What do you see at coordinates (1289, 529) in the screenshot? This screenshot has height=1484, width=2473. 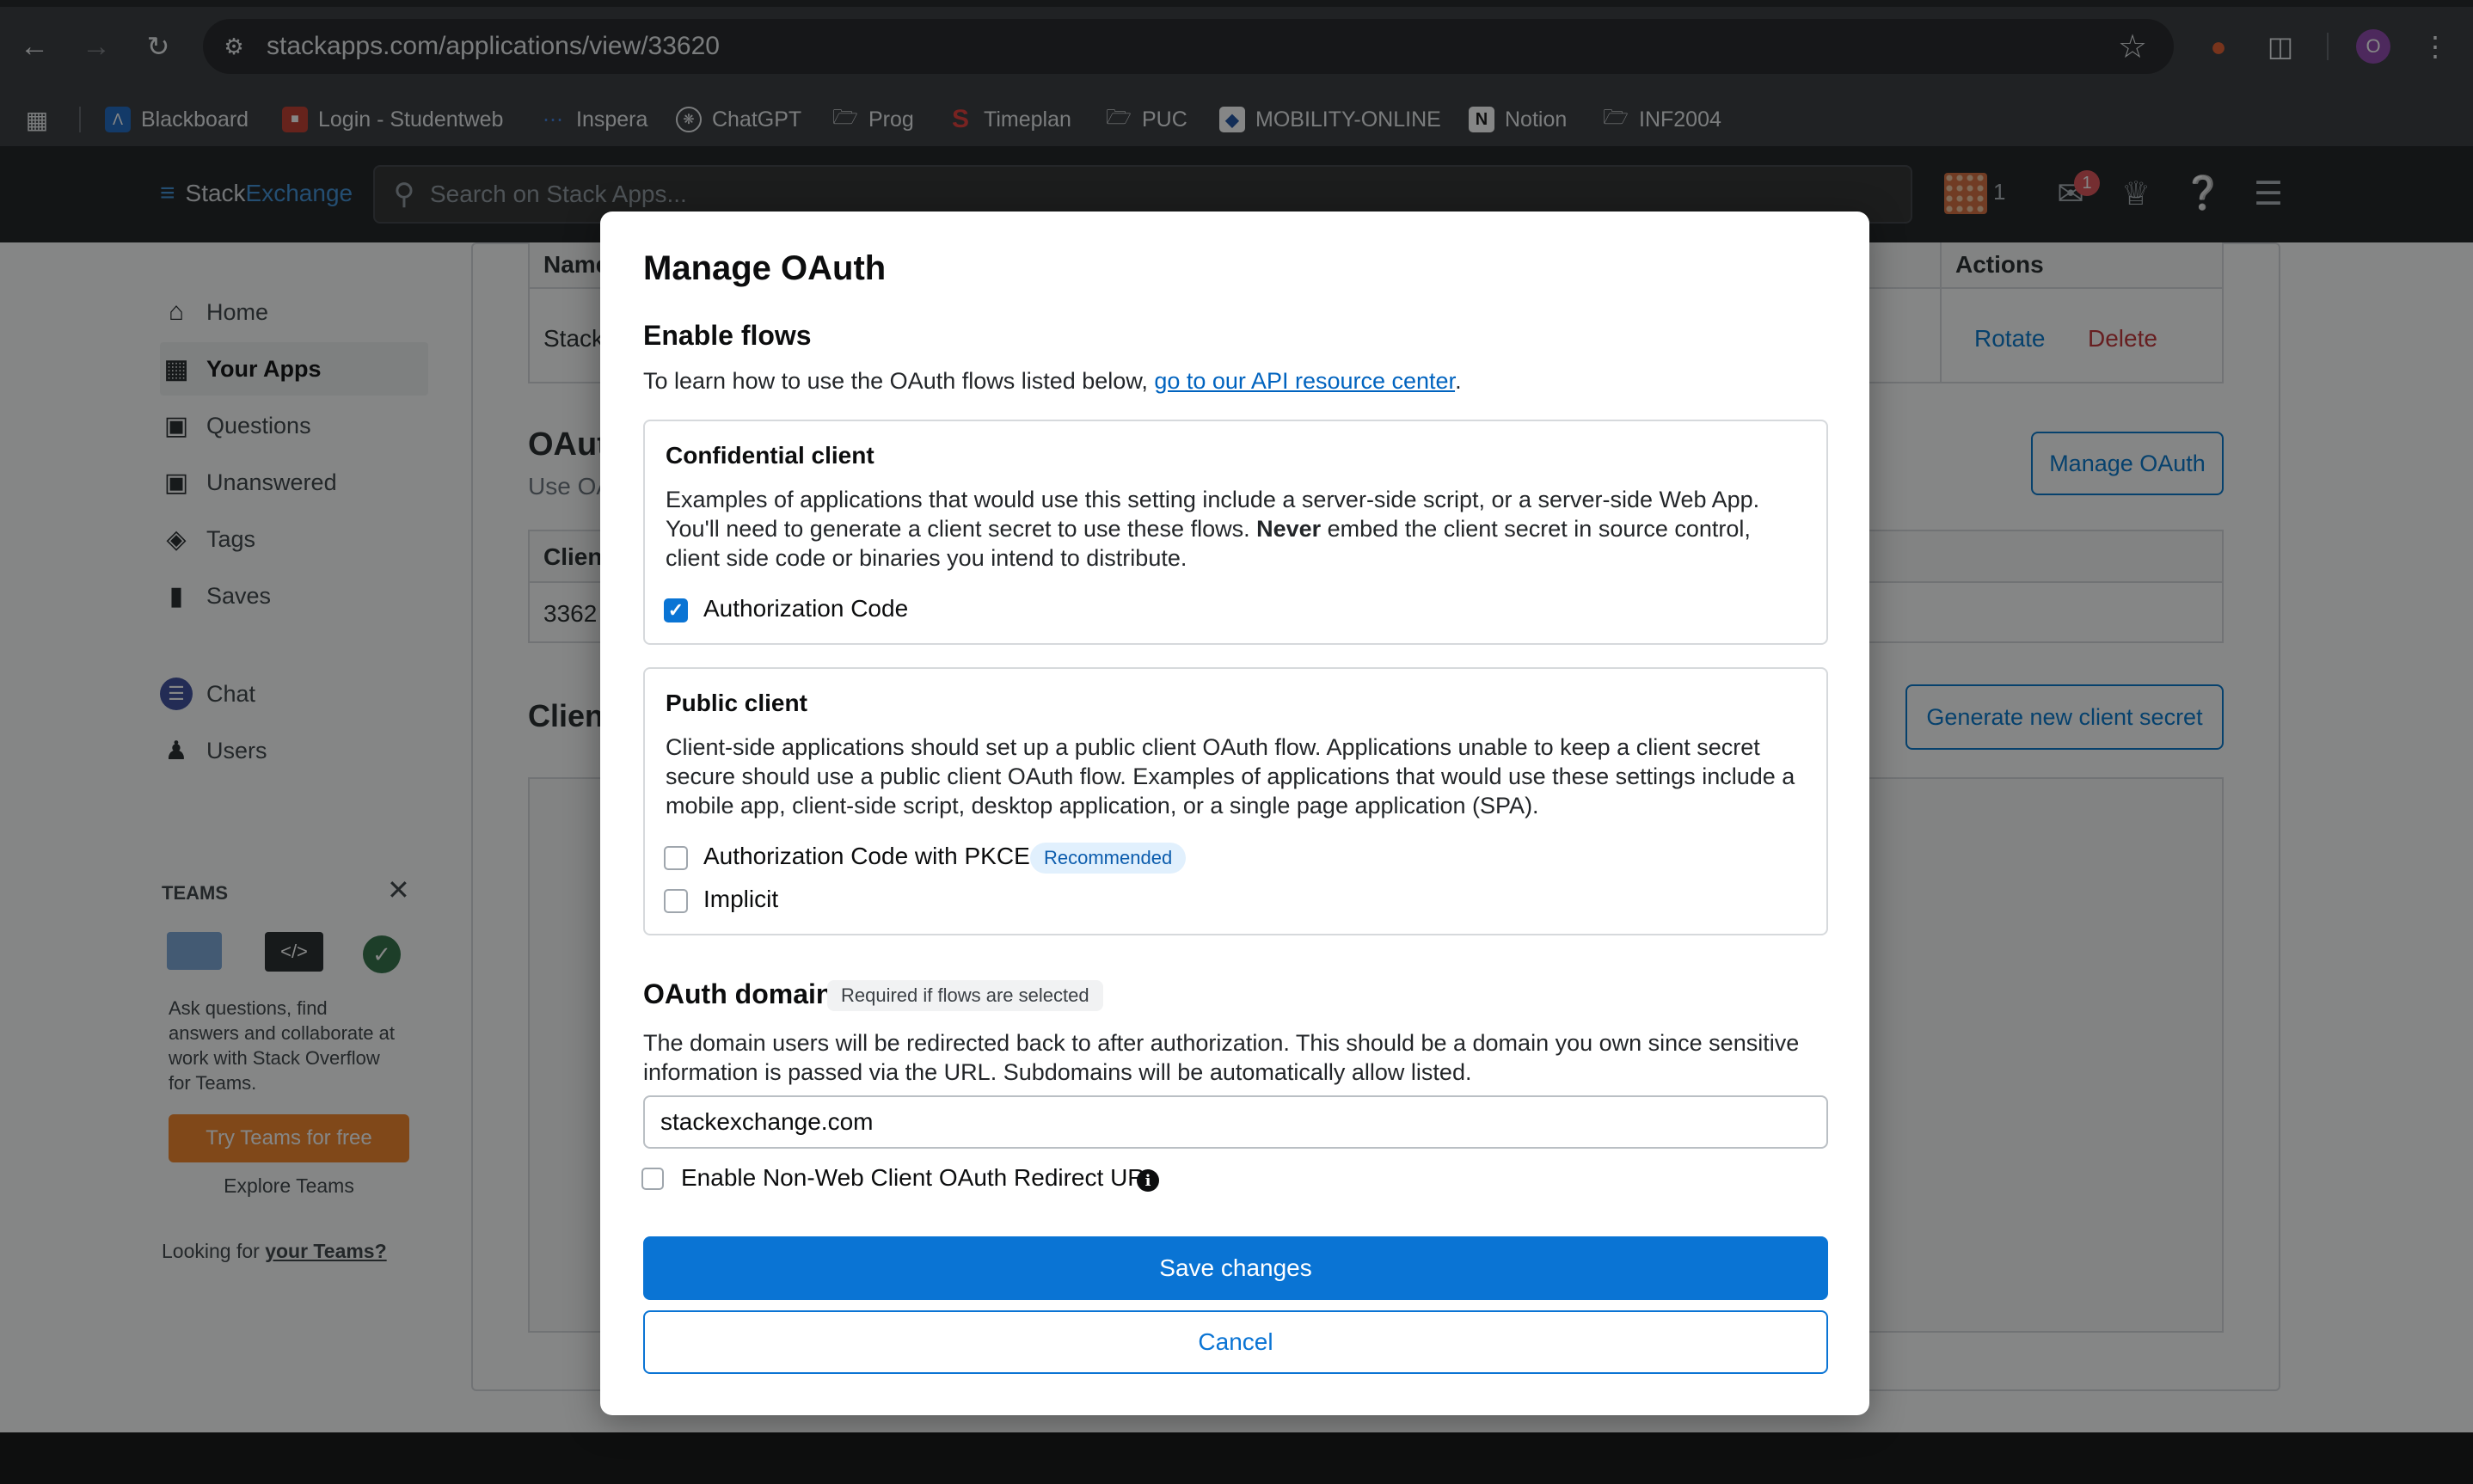 I see `confidential-desc-emphasis: Never` at bounding box center [1289, 529].